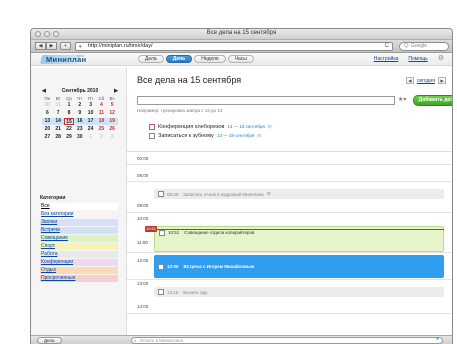  Describe the element at coordinates (69, 113) in the screenshot. I see `calendar-day: 8` at that location.